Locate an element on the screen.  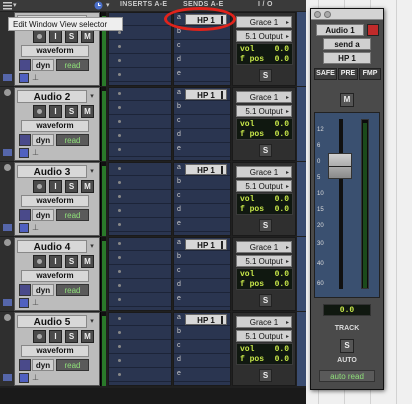
output-track-selector: Audio 1 is located at coordinates (340, 30).